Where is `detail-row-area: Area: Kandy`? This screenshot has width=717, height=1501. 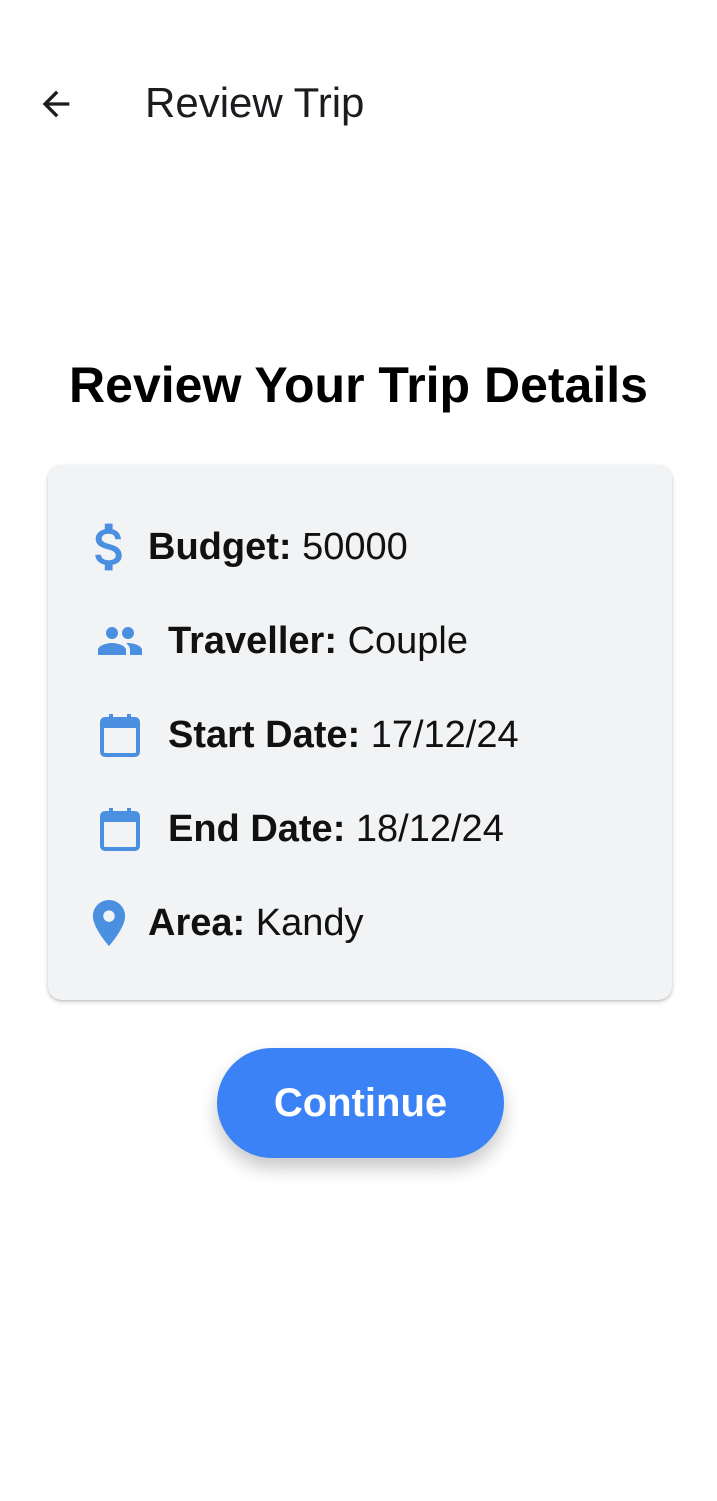 detail-row-area: Area: Kandy is located at coordinates (360, 923).